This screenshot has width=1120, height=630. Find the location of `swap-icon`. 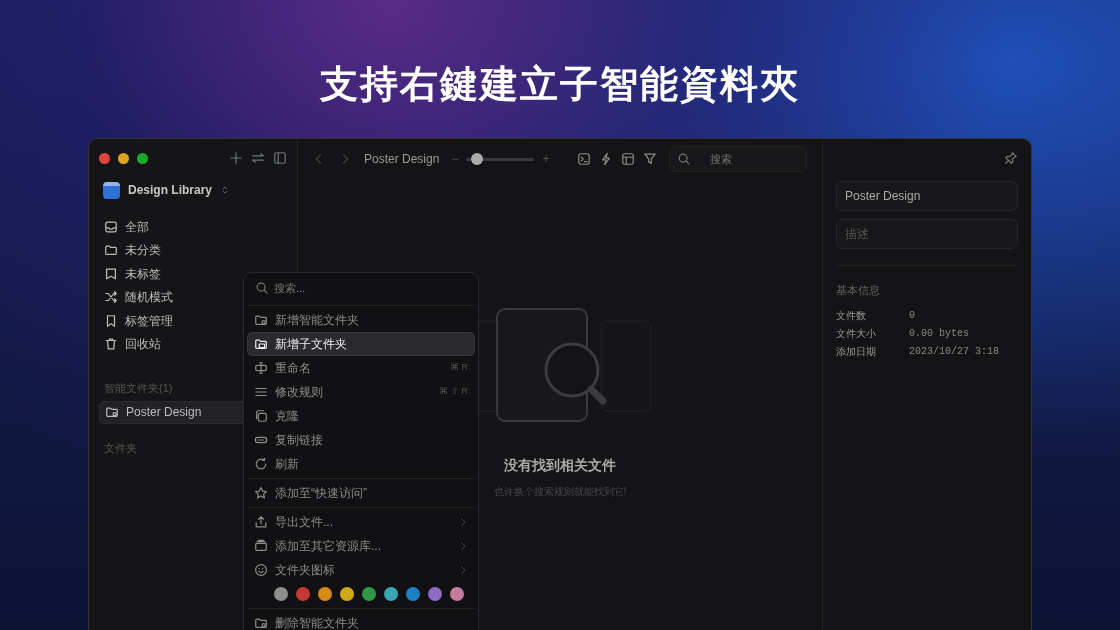

swap-icon is located at coordinates (258, 158).